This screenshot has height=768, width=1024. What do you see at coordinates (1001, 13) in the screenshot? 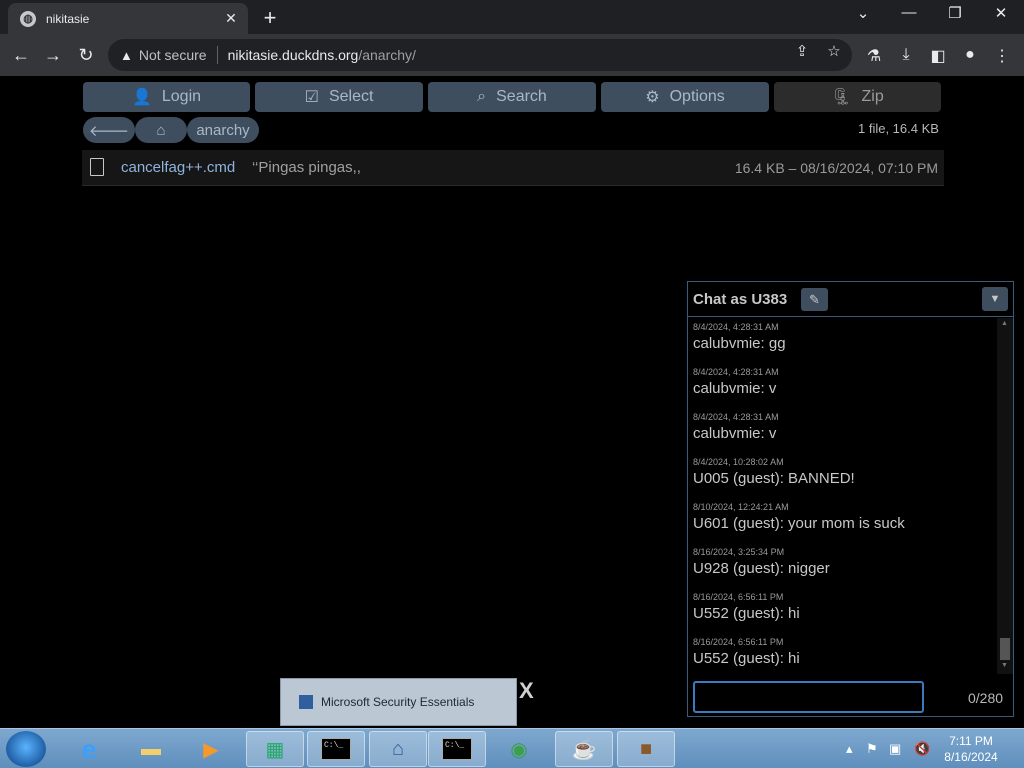
I see `window-close-button: ✕` at bounding box center [1001, 13].